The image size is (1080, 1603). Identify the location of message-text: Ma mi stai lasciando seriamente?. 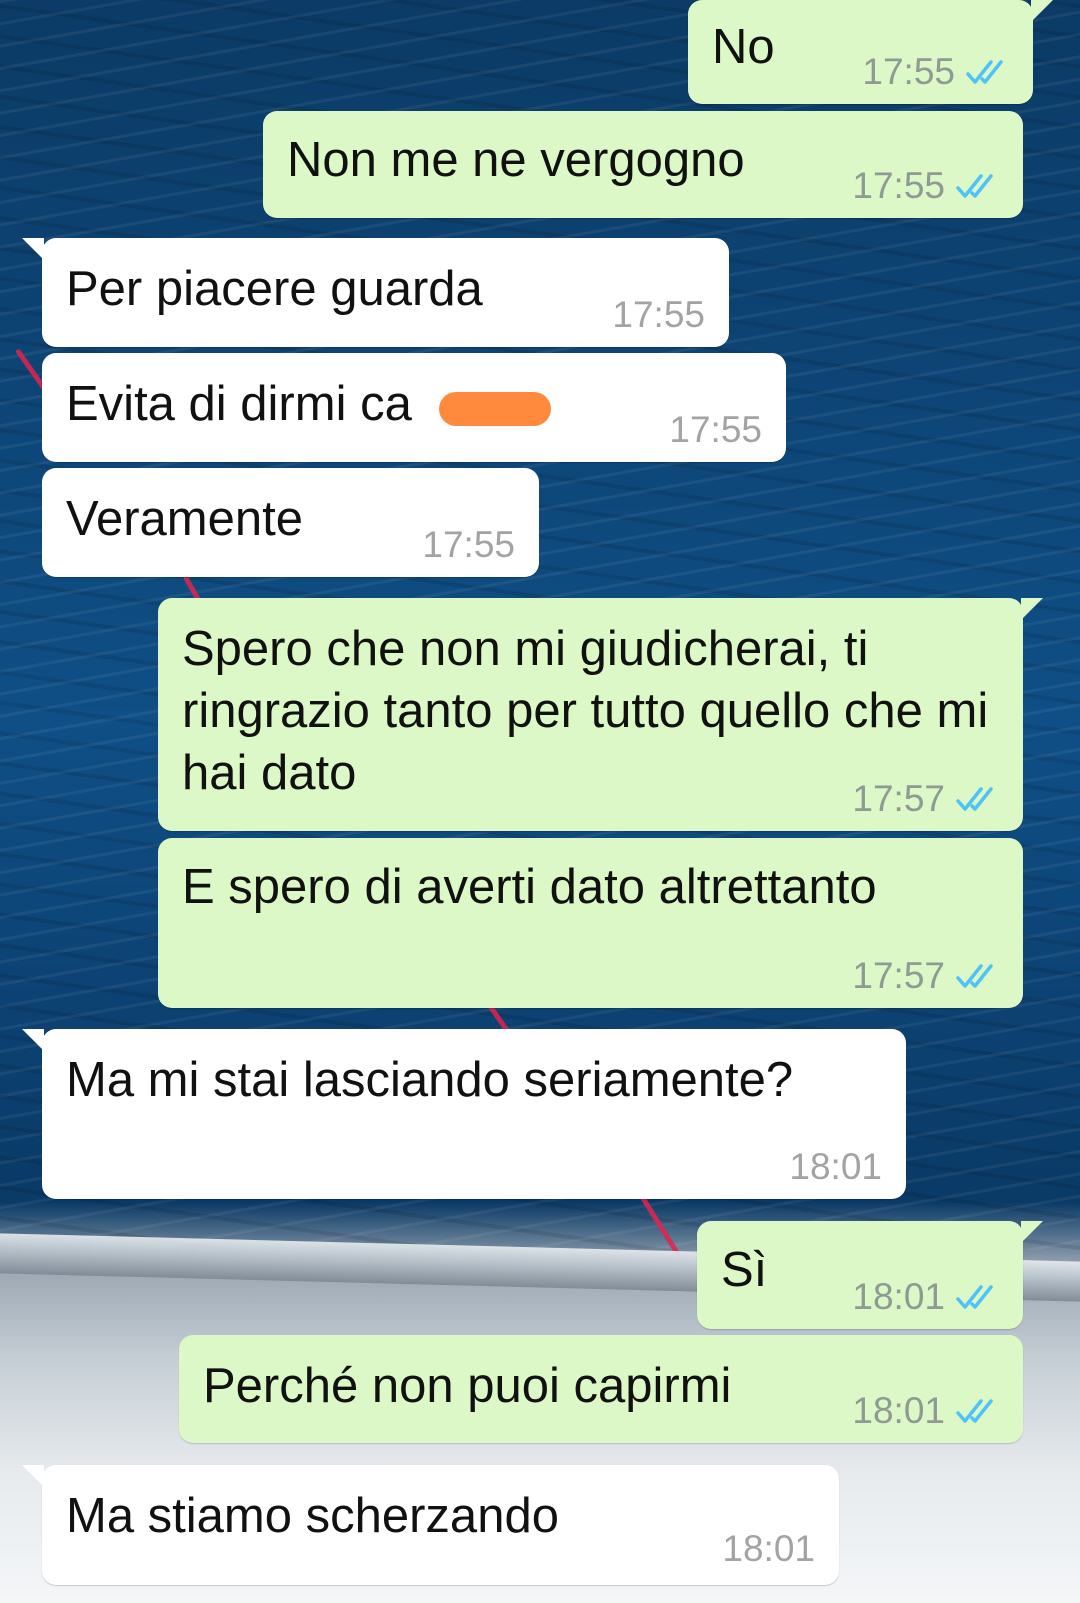
(430, 1080).